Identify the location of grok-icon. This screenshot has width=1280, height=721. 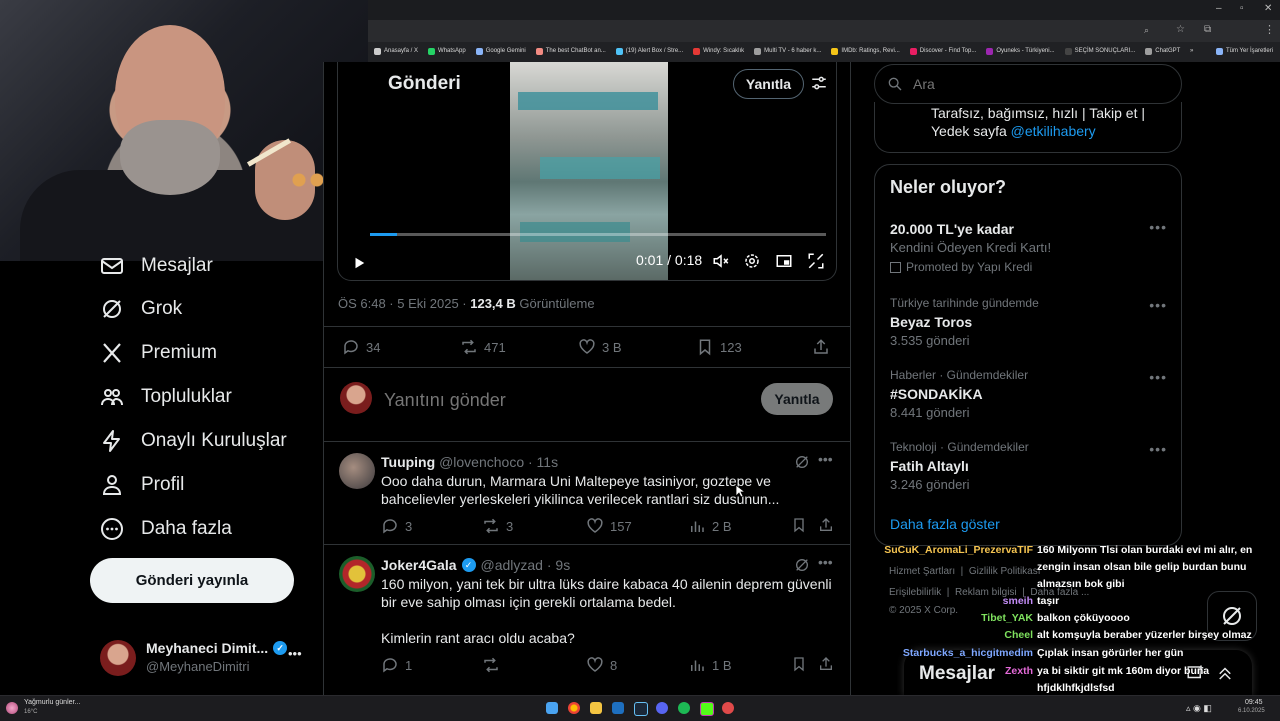
(802, 462).